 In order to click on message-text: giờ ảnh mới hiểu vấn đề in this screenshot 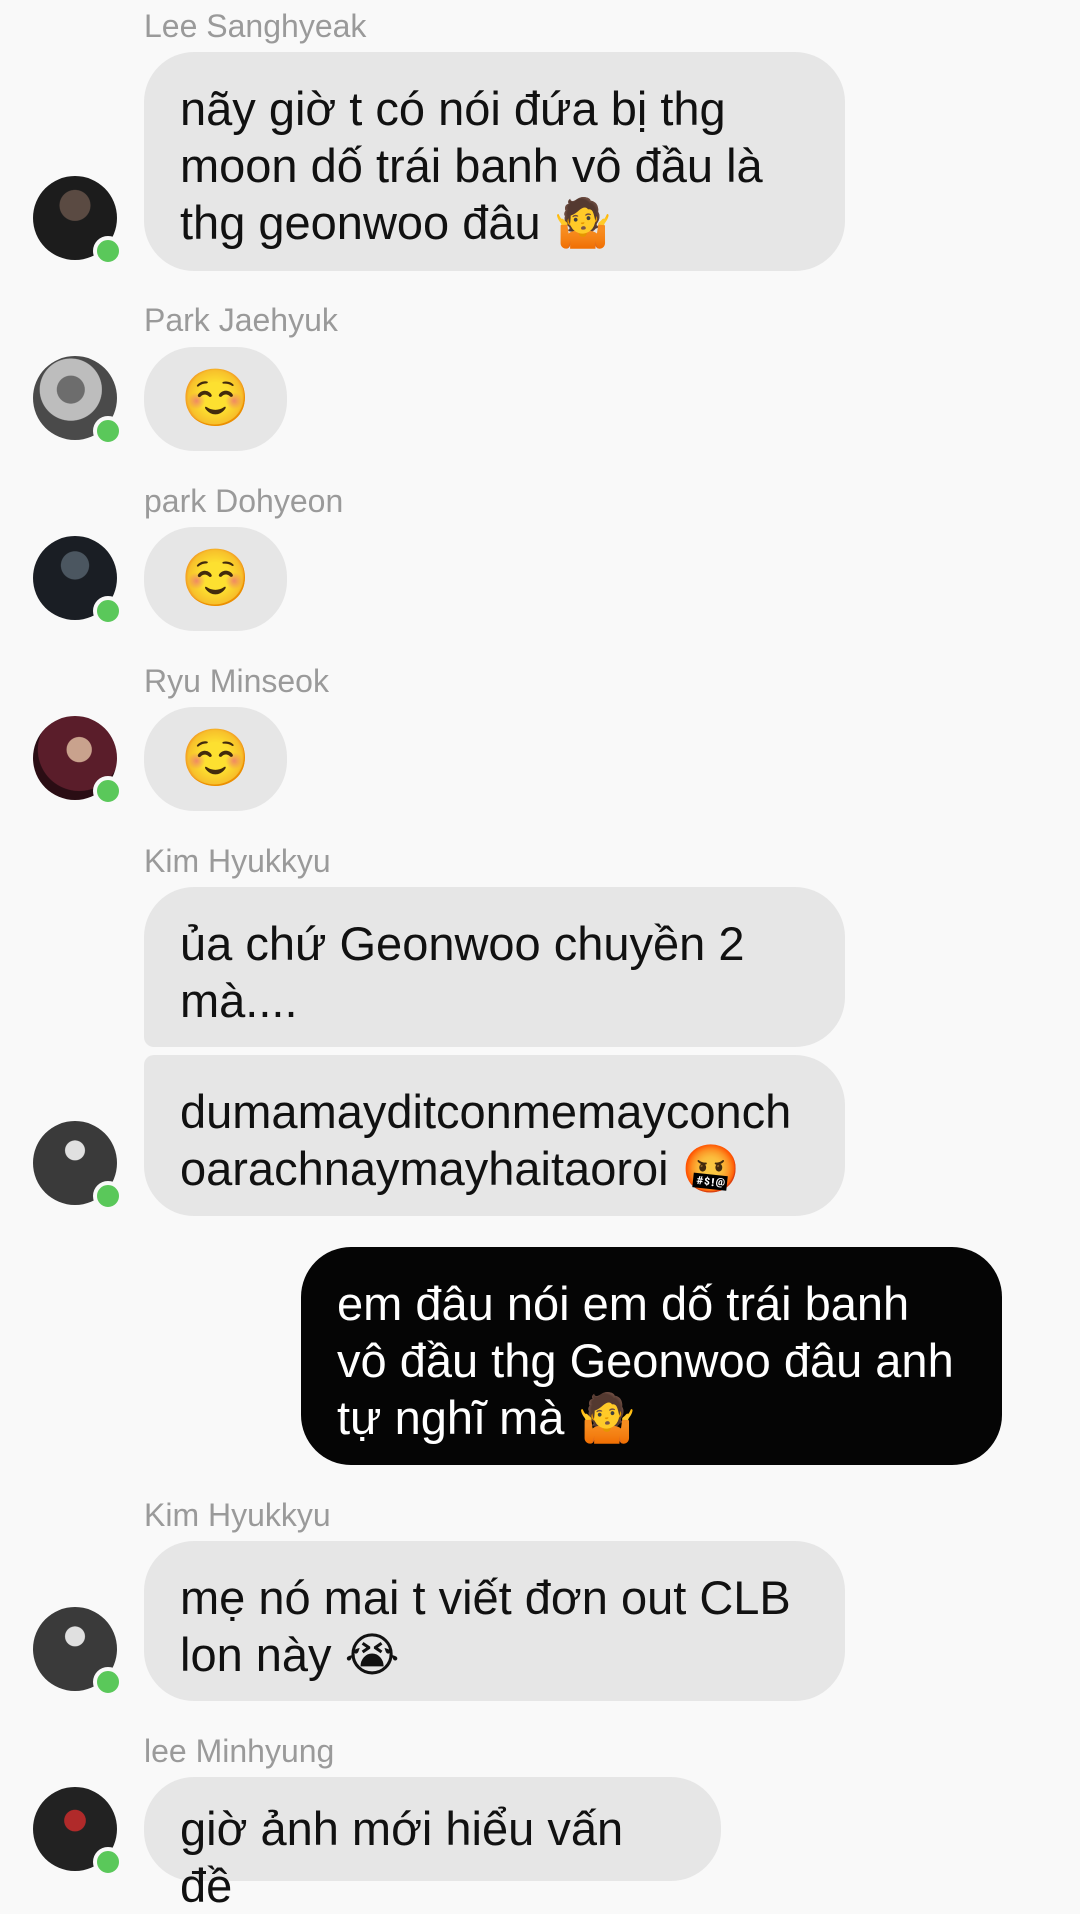, I will do `click(402, 1857)`.